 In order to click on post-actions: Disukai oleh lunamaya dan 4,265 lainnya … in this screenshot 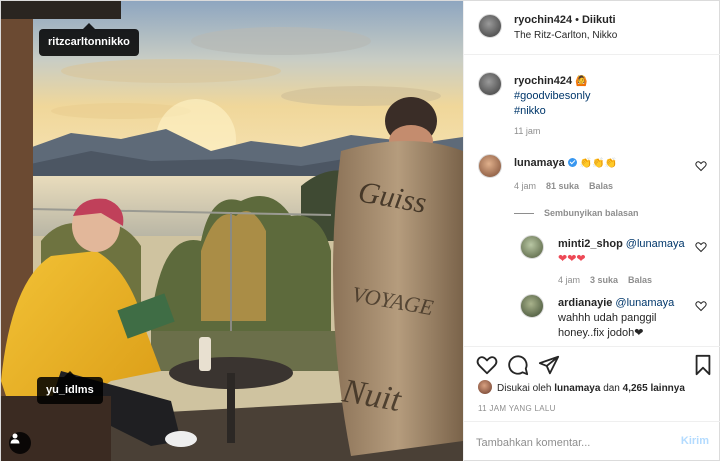, I will do `click(592, 383)`.